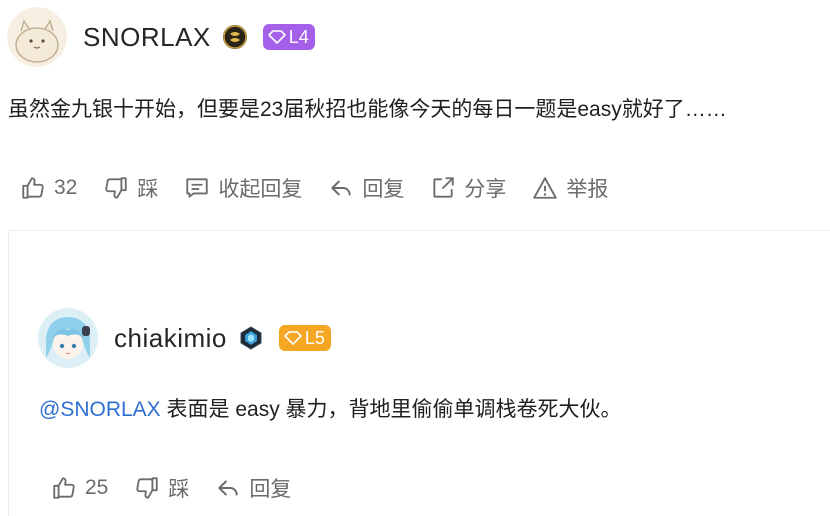 The image size is (830, 516). I want to click on like-button: 25, so click(79, 488).